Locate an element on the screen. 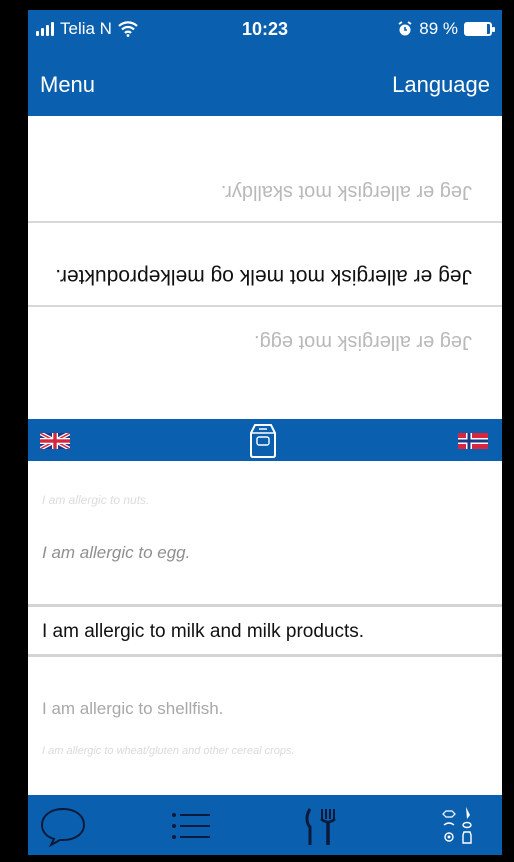  translated-text-shellfish: Jeg er allergisk mot skalldyr. is located at coordinates (346, 192).